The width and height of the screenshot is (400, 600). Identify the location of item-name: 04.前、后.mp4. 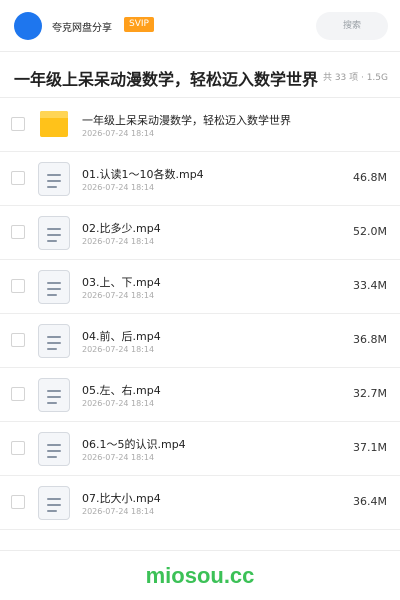
(121, 336).